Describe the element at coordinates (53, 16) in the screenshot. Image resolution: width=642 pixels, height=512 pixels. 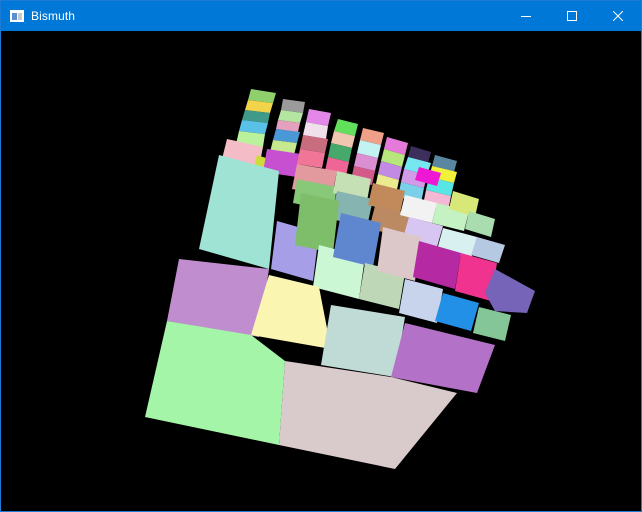
I see `window-title: Bismuth` at that location.